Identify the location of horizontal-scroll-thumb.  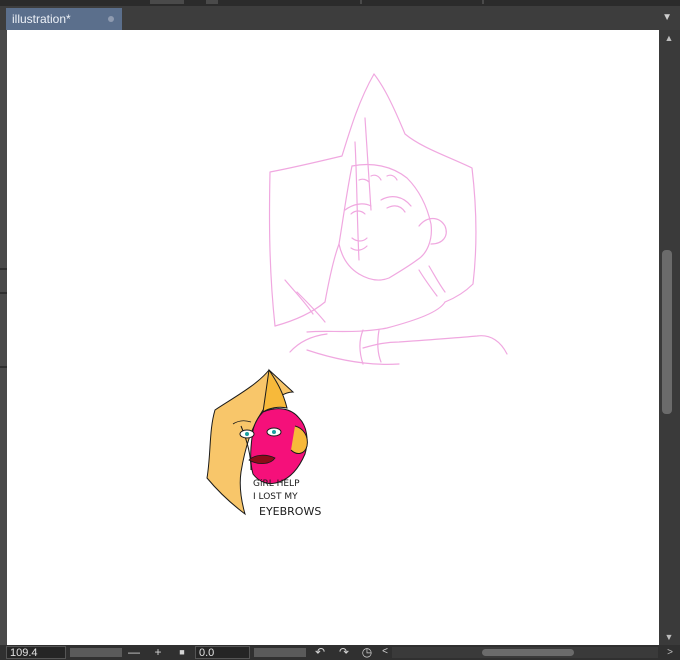
(528, 652).